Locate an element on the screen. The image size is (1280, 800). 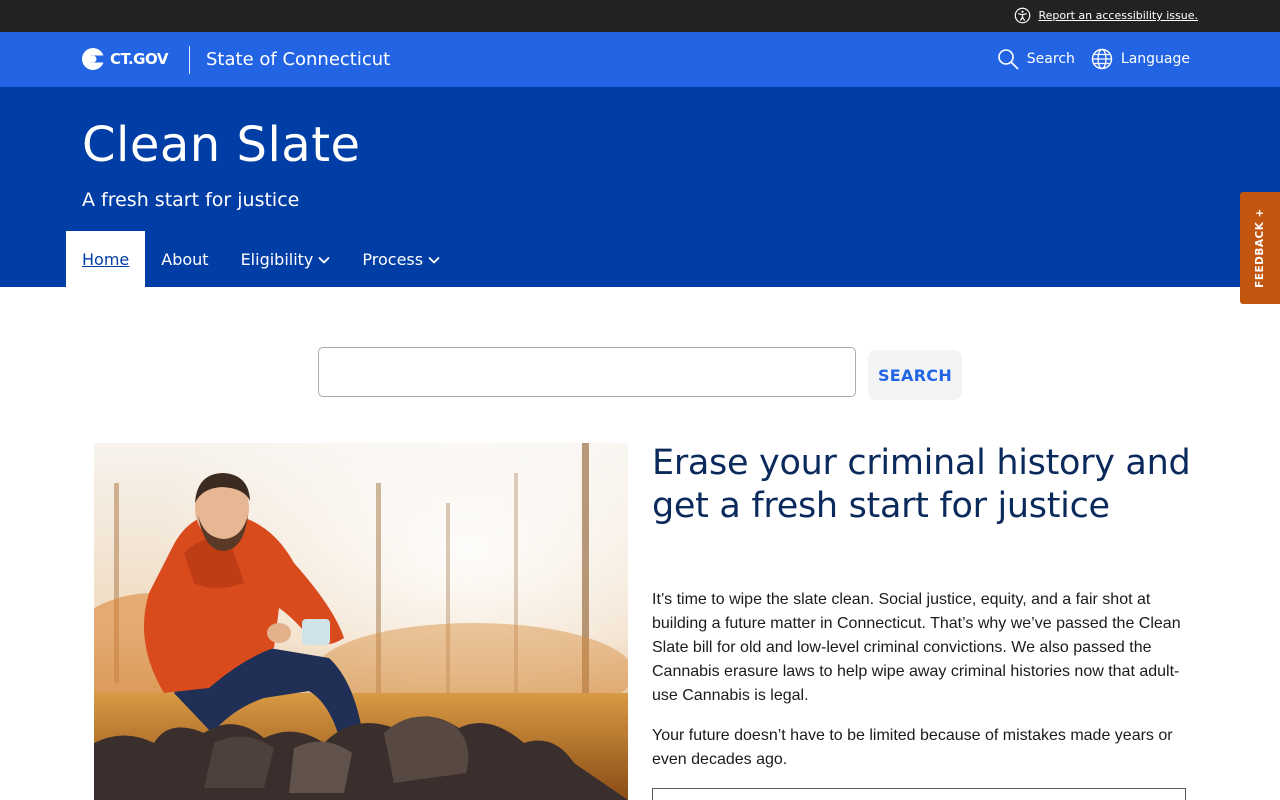
header-search-button: Search is located at coordinates (1036, 59).